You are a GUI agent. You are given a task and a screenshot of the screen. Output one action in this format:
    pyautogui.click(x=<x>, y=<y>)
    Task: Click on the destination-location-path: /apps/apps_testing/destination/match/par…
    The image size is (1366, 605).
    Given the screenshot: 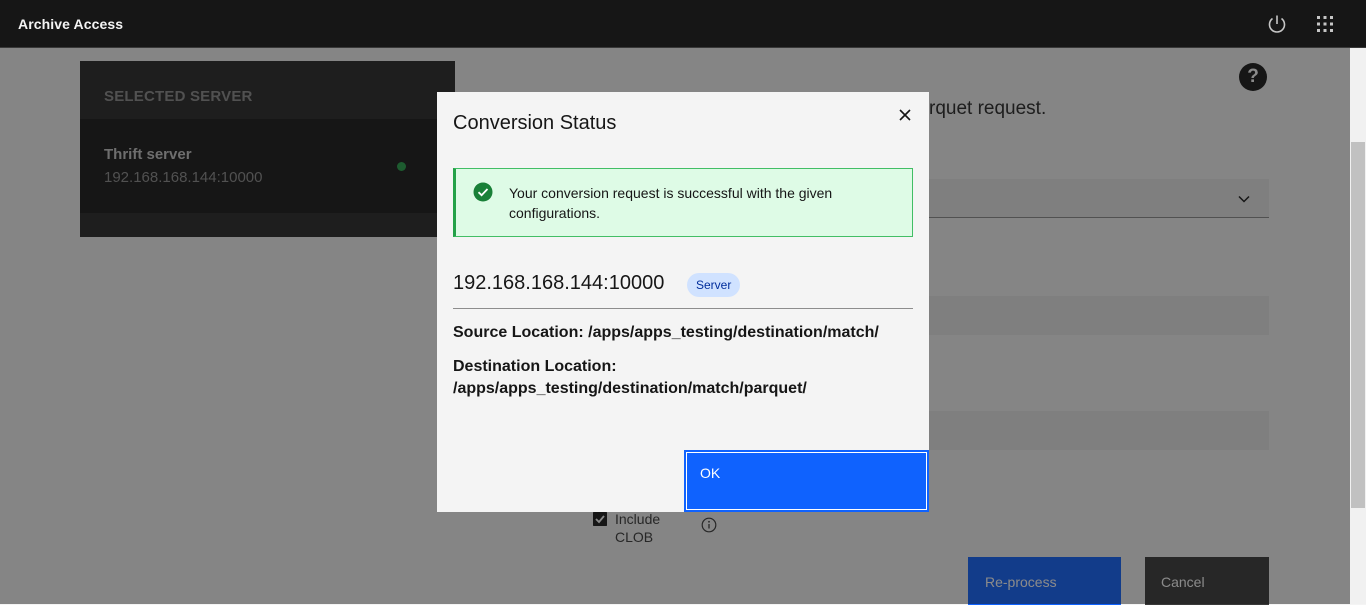 What is the action you would take?
    pyautogui.click(x=630, y=388)
    